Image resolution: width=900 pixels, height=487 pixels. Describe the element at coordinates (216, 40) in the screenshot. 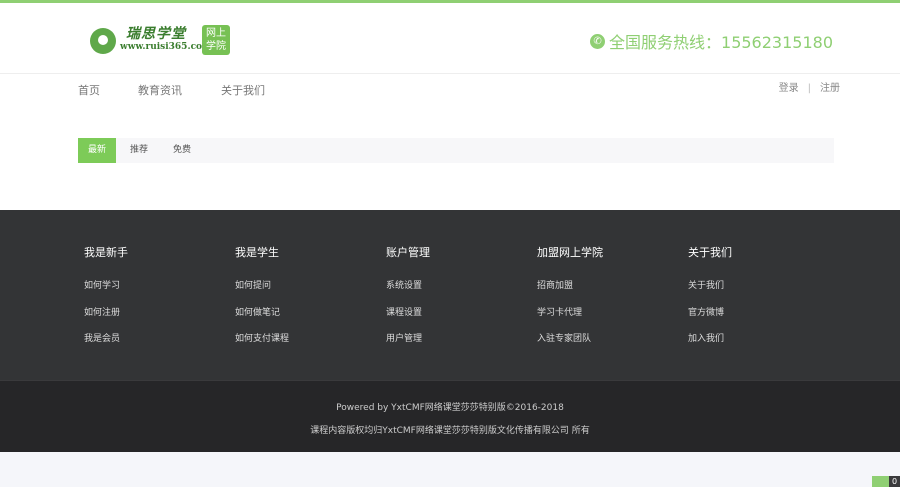

I see `logo-badge: 网上学院` at that location.